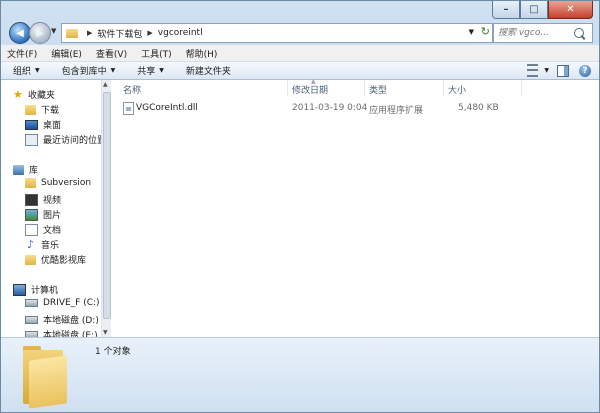 Image resolution: width=600 pixels, height=413 pixels. I want to click on sidebar-item-pictures: 图片, so click(43, 214).